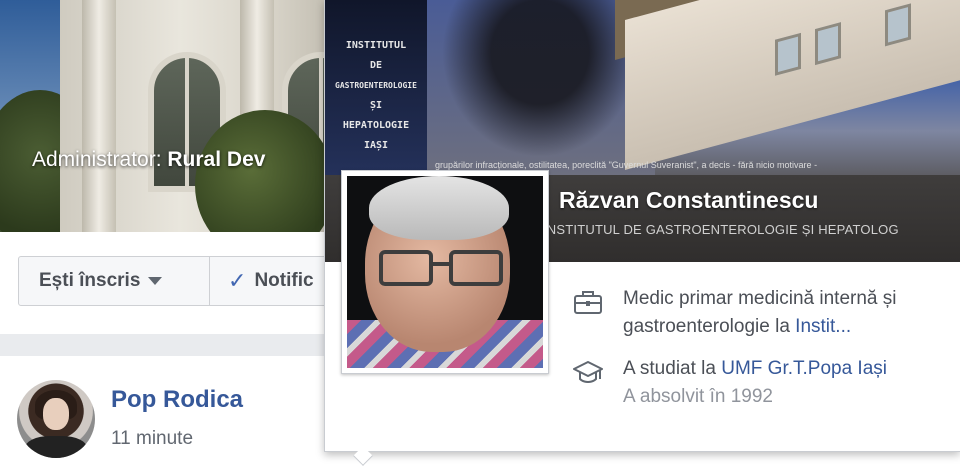  What do you see at coordinates (443, 269) in the screenshot?
I see `photo-glasses` at bounding box center [443, 269].